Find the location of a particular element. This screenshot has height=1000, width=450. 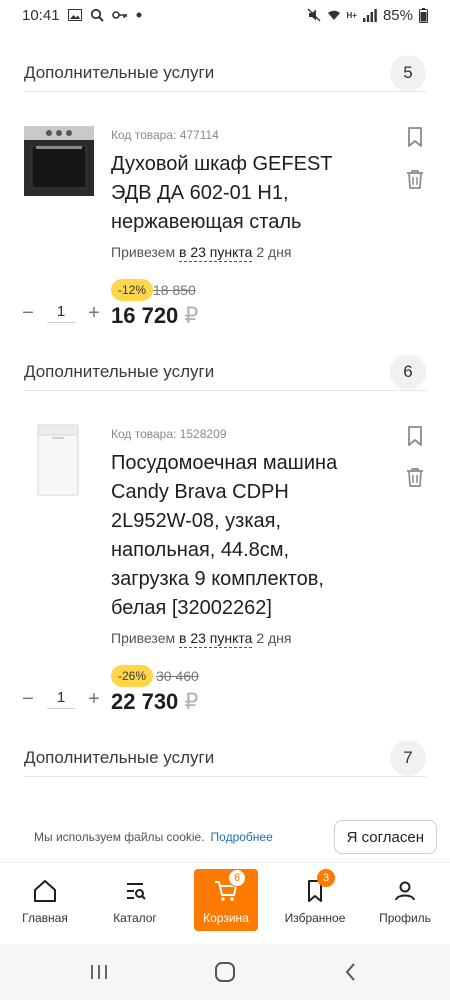

cart-icon: 6 is located at coordinates (229, 887).